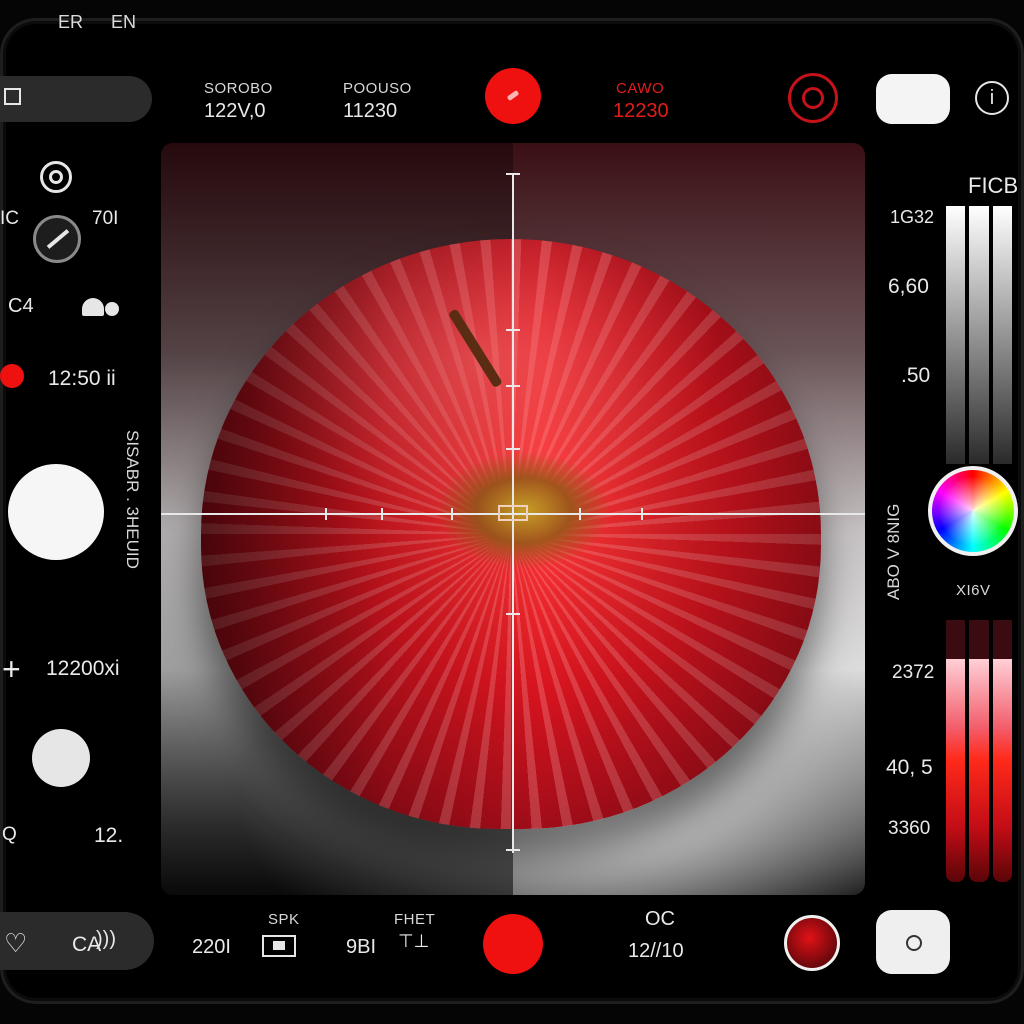 Image resolution: width=1024 pixels, height=1024 pixels. Describe the element at coordinates (238, 88) in the screenshot. I see `stat1-label: SOROBO` at that location.